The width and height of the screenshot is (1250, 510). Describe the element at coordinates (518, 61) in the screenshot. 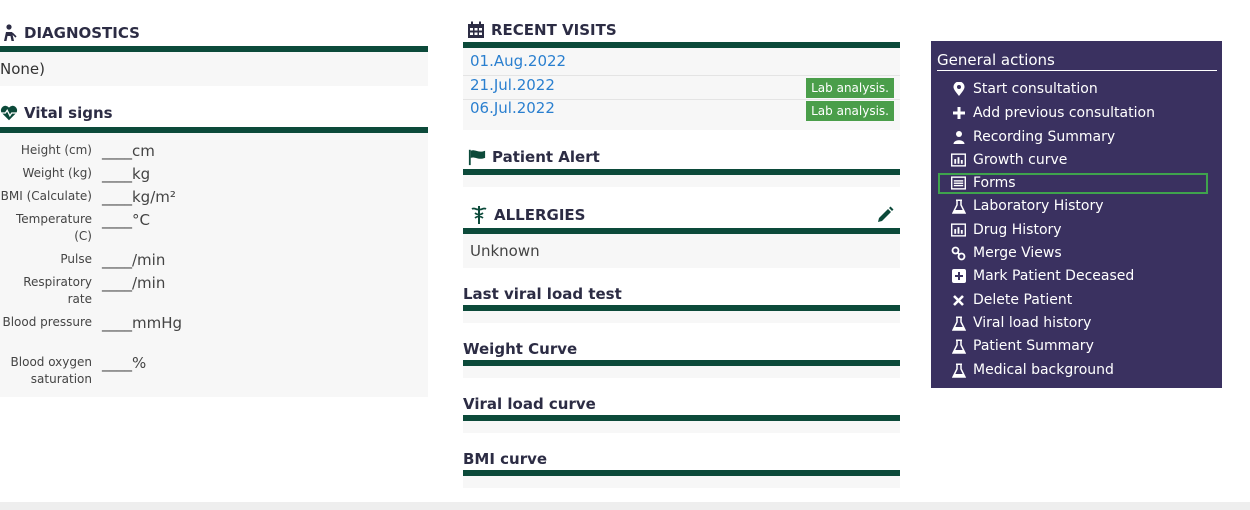

I see `visit-date-link: 01.Aug.2022` at that location.